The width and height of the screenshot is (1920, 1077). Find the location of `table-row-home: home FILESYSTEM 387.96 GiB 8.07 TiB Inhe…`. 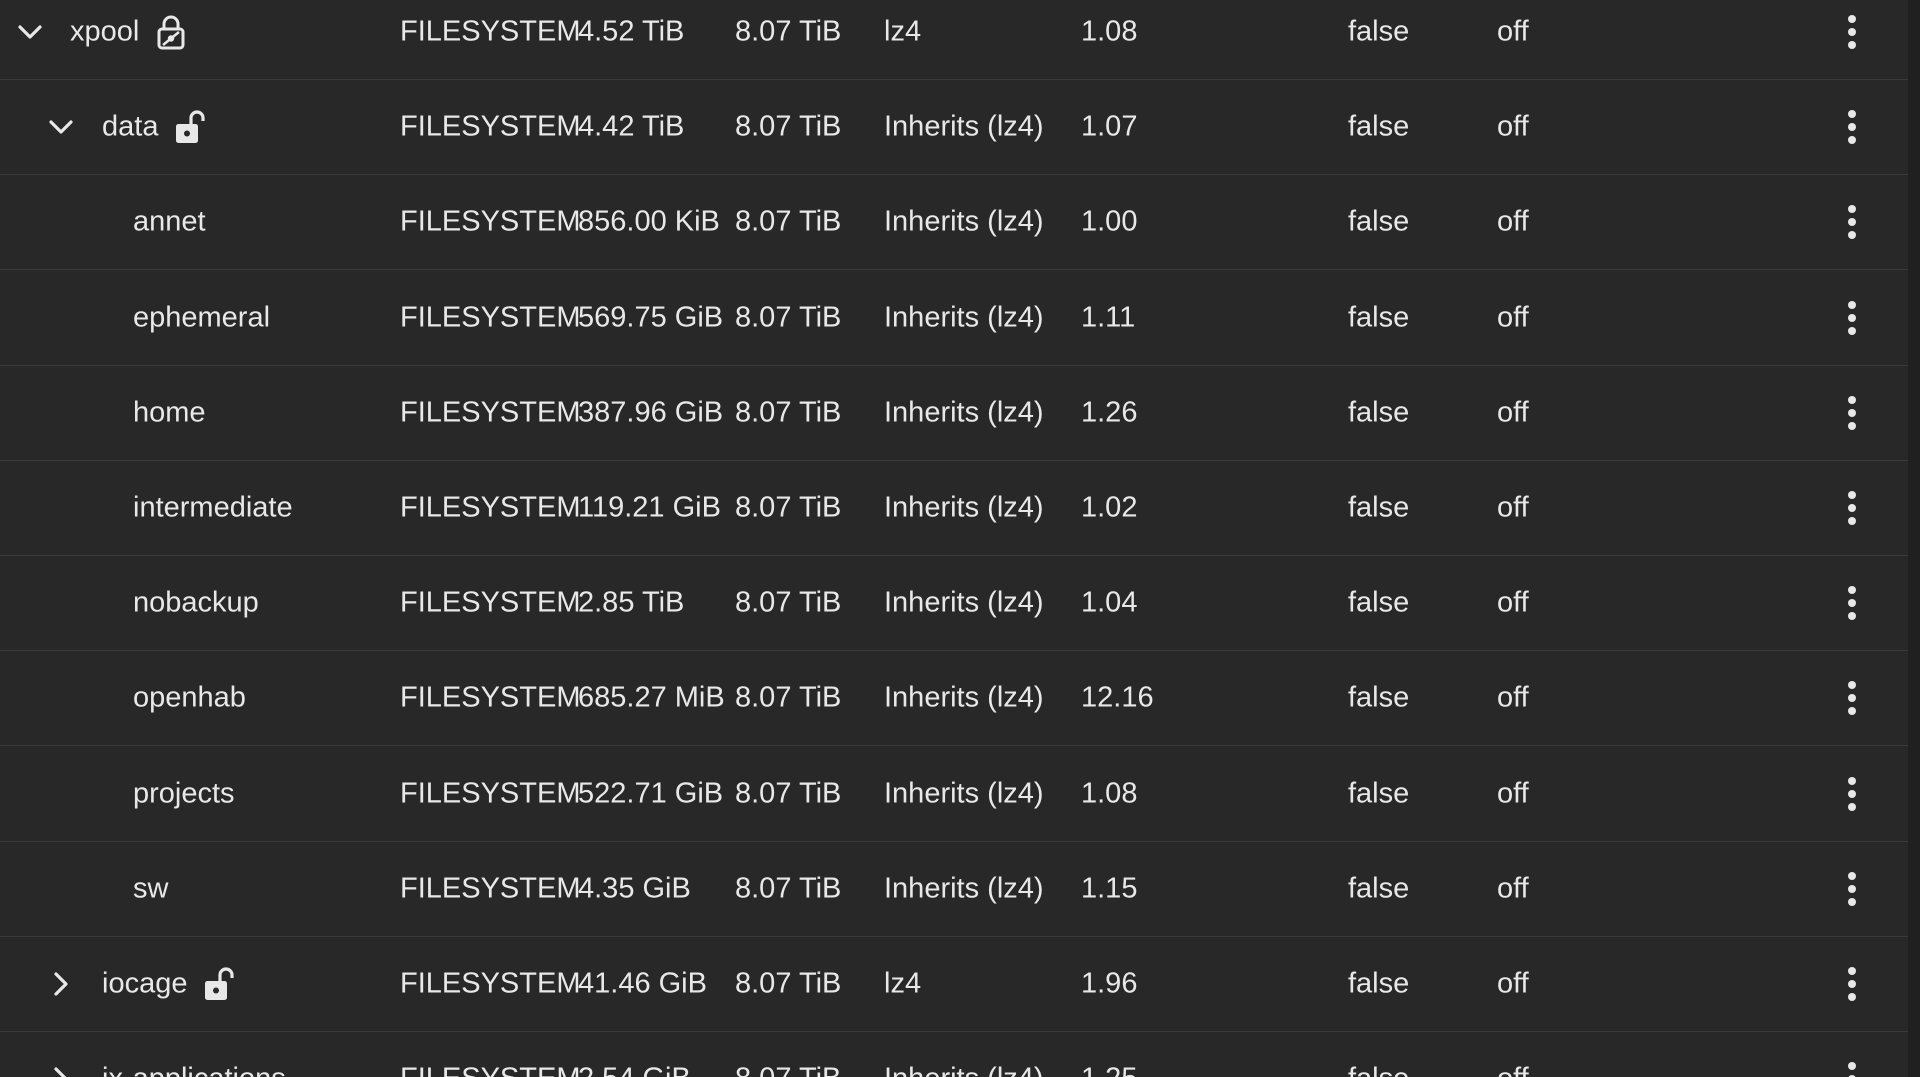

table-row-home: home FILESYSTEM 387.96 GiB 8.07 TiB Inhe… is located at coordinates (954, 413).